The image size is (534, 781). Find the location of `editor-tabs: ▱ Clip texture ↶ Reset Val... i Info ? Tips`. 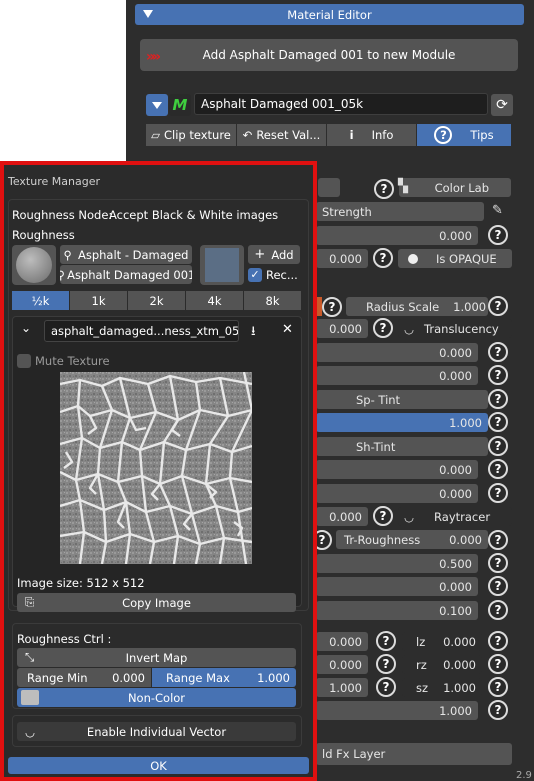

editor-tabs: ▱ Clip texture ↶ Reset Val... i Info ? Tips is located at coordinates (329, 135).